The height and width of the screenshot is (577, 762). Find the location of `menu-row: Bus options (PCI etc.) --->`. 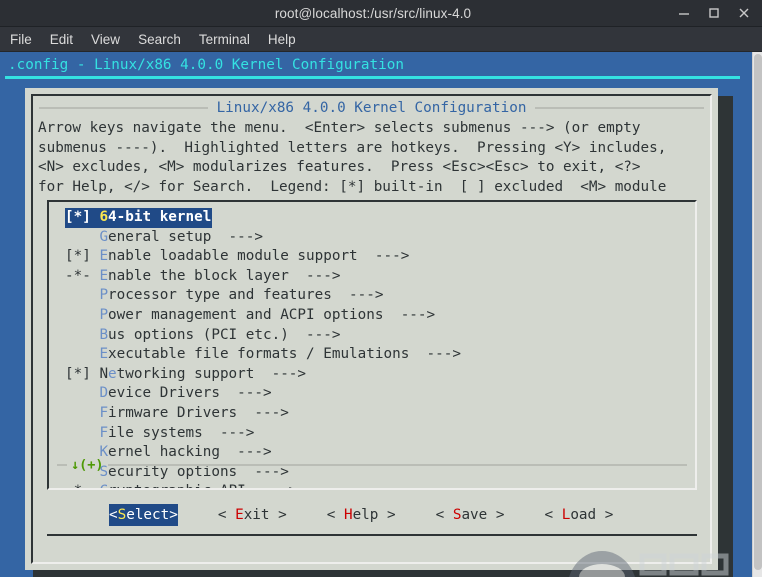

menu-row: Bus options (PCI etc.) ---> is located at coordinates (263, 336).